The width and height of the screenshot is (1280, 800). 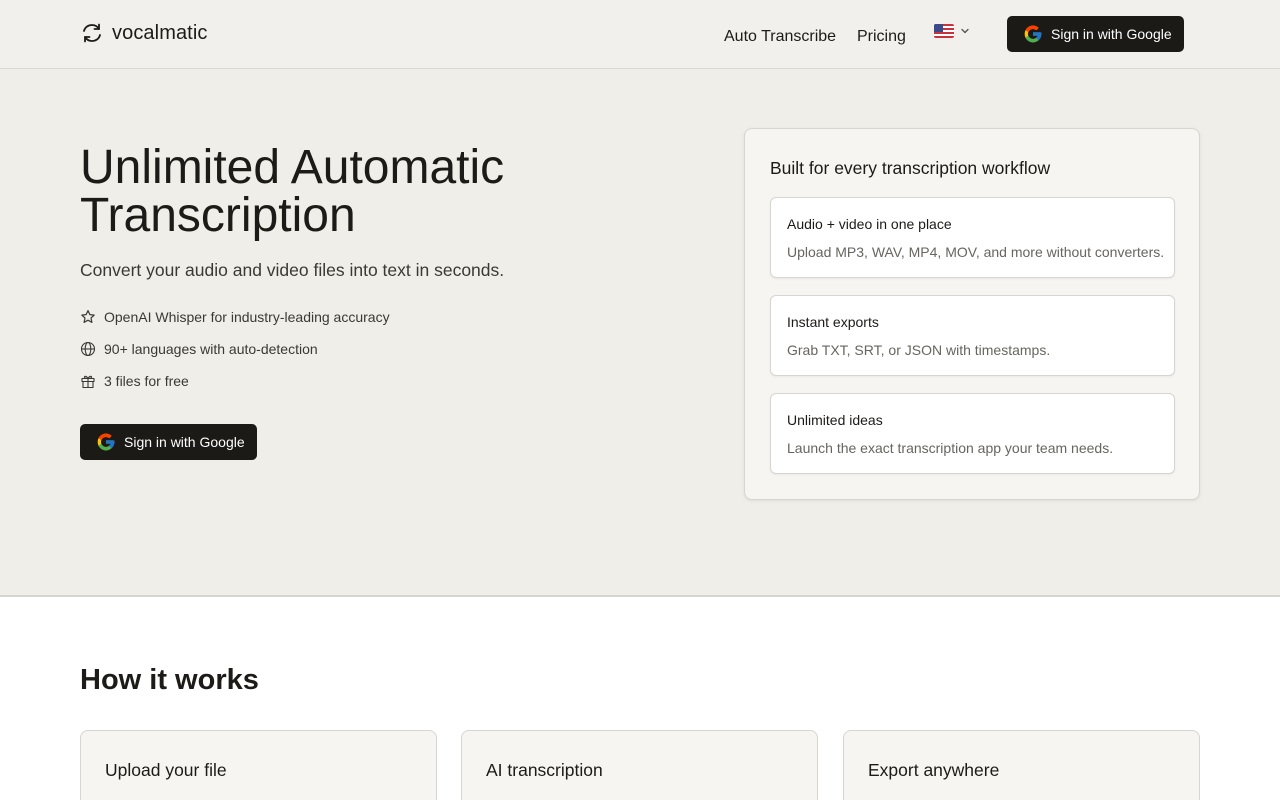 I want to click on refresh-cycle-icon, so click(x=92, y=33).